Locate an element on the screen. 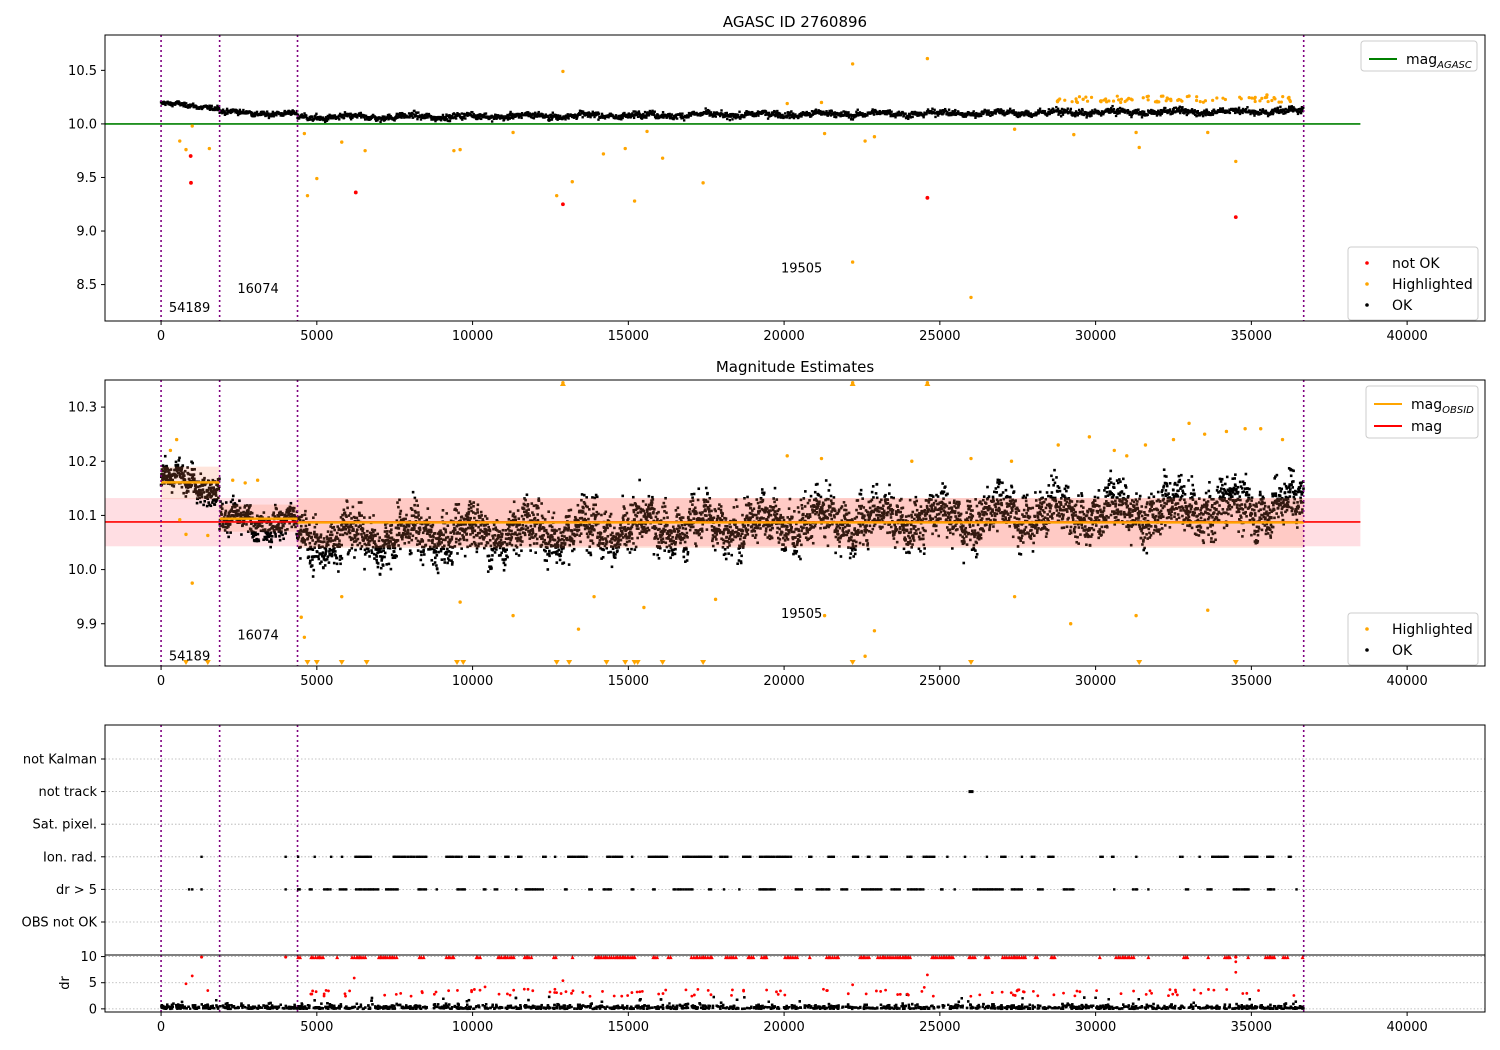  obsid-label: 19505 is located at coordinates (801, 269).